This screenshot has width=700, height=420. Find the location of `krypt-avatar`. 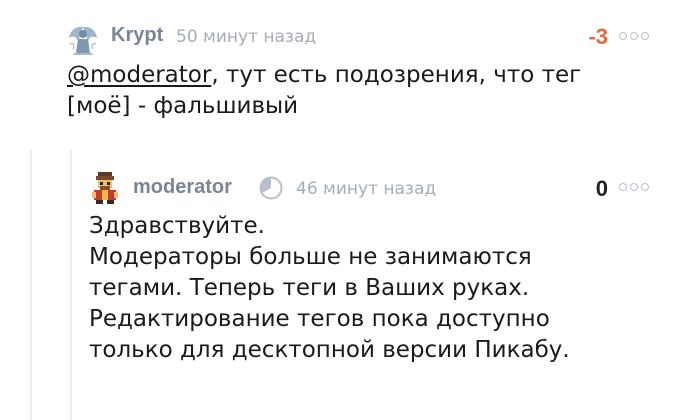

krypt-avatar is located at coordinates (83, 39).